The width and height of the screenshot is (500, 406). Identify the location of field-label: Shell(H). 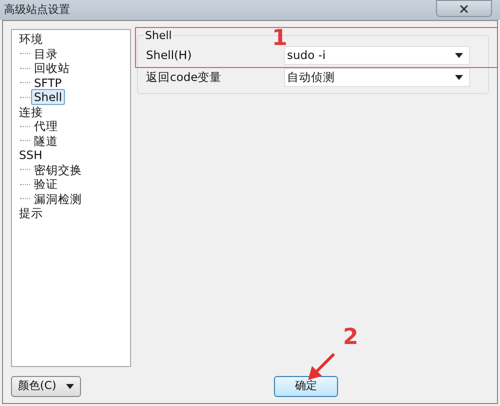
(169, 55).